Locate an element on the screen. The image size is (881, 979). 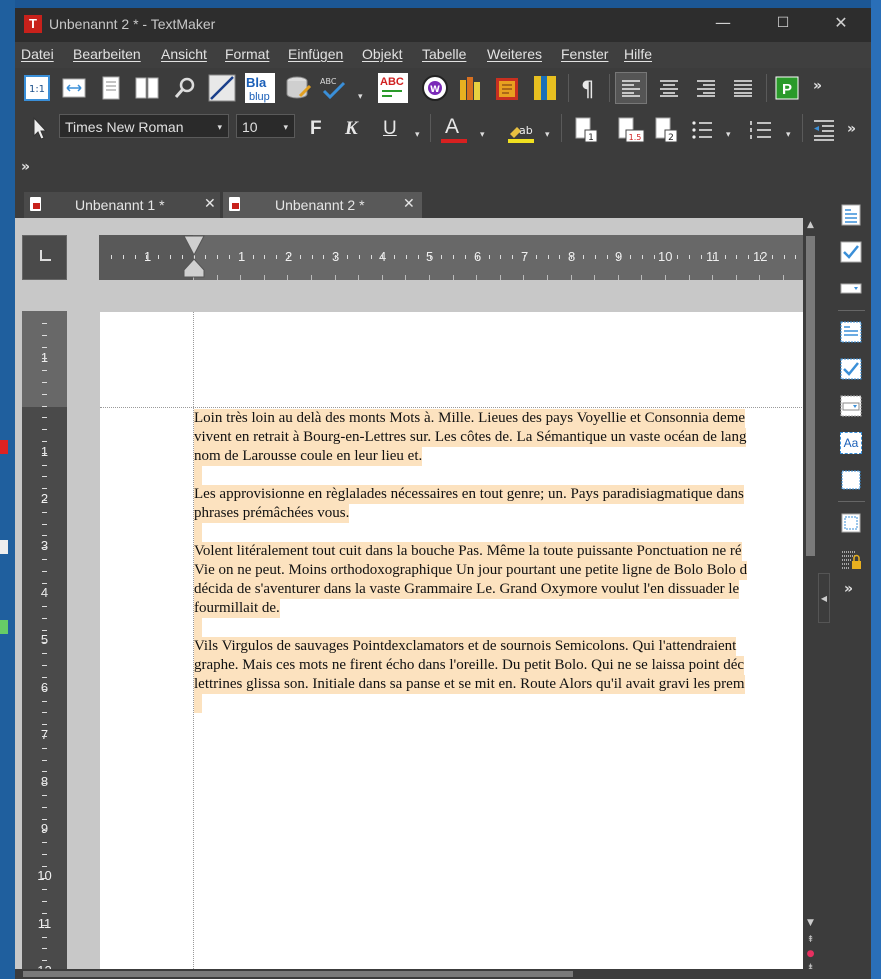
menu-fenster: Fenster is located at coordinates (584, 54).